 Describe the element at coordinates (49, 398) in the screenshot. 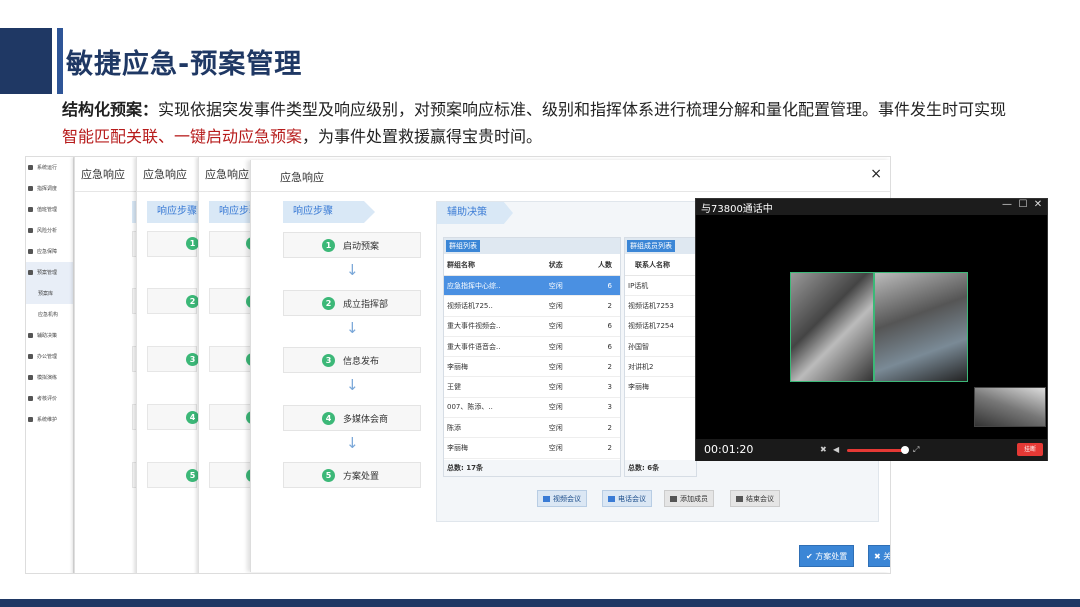

I see `nav-item-assess: 考核评价` at that location.